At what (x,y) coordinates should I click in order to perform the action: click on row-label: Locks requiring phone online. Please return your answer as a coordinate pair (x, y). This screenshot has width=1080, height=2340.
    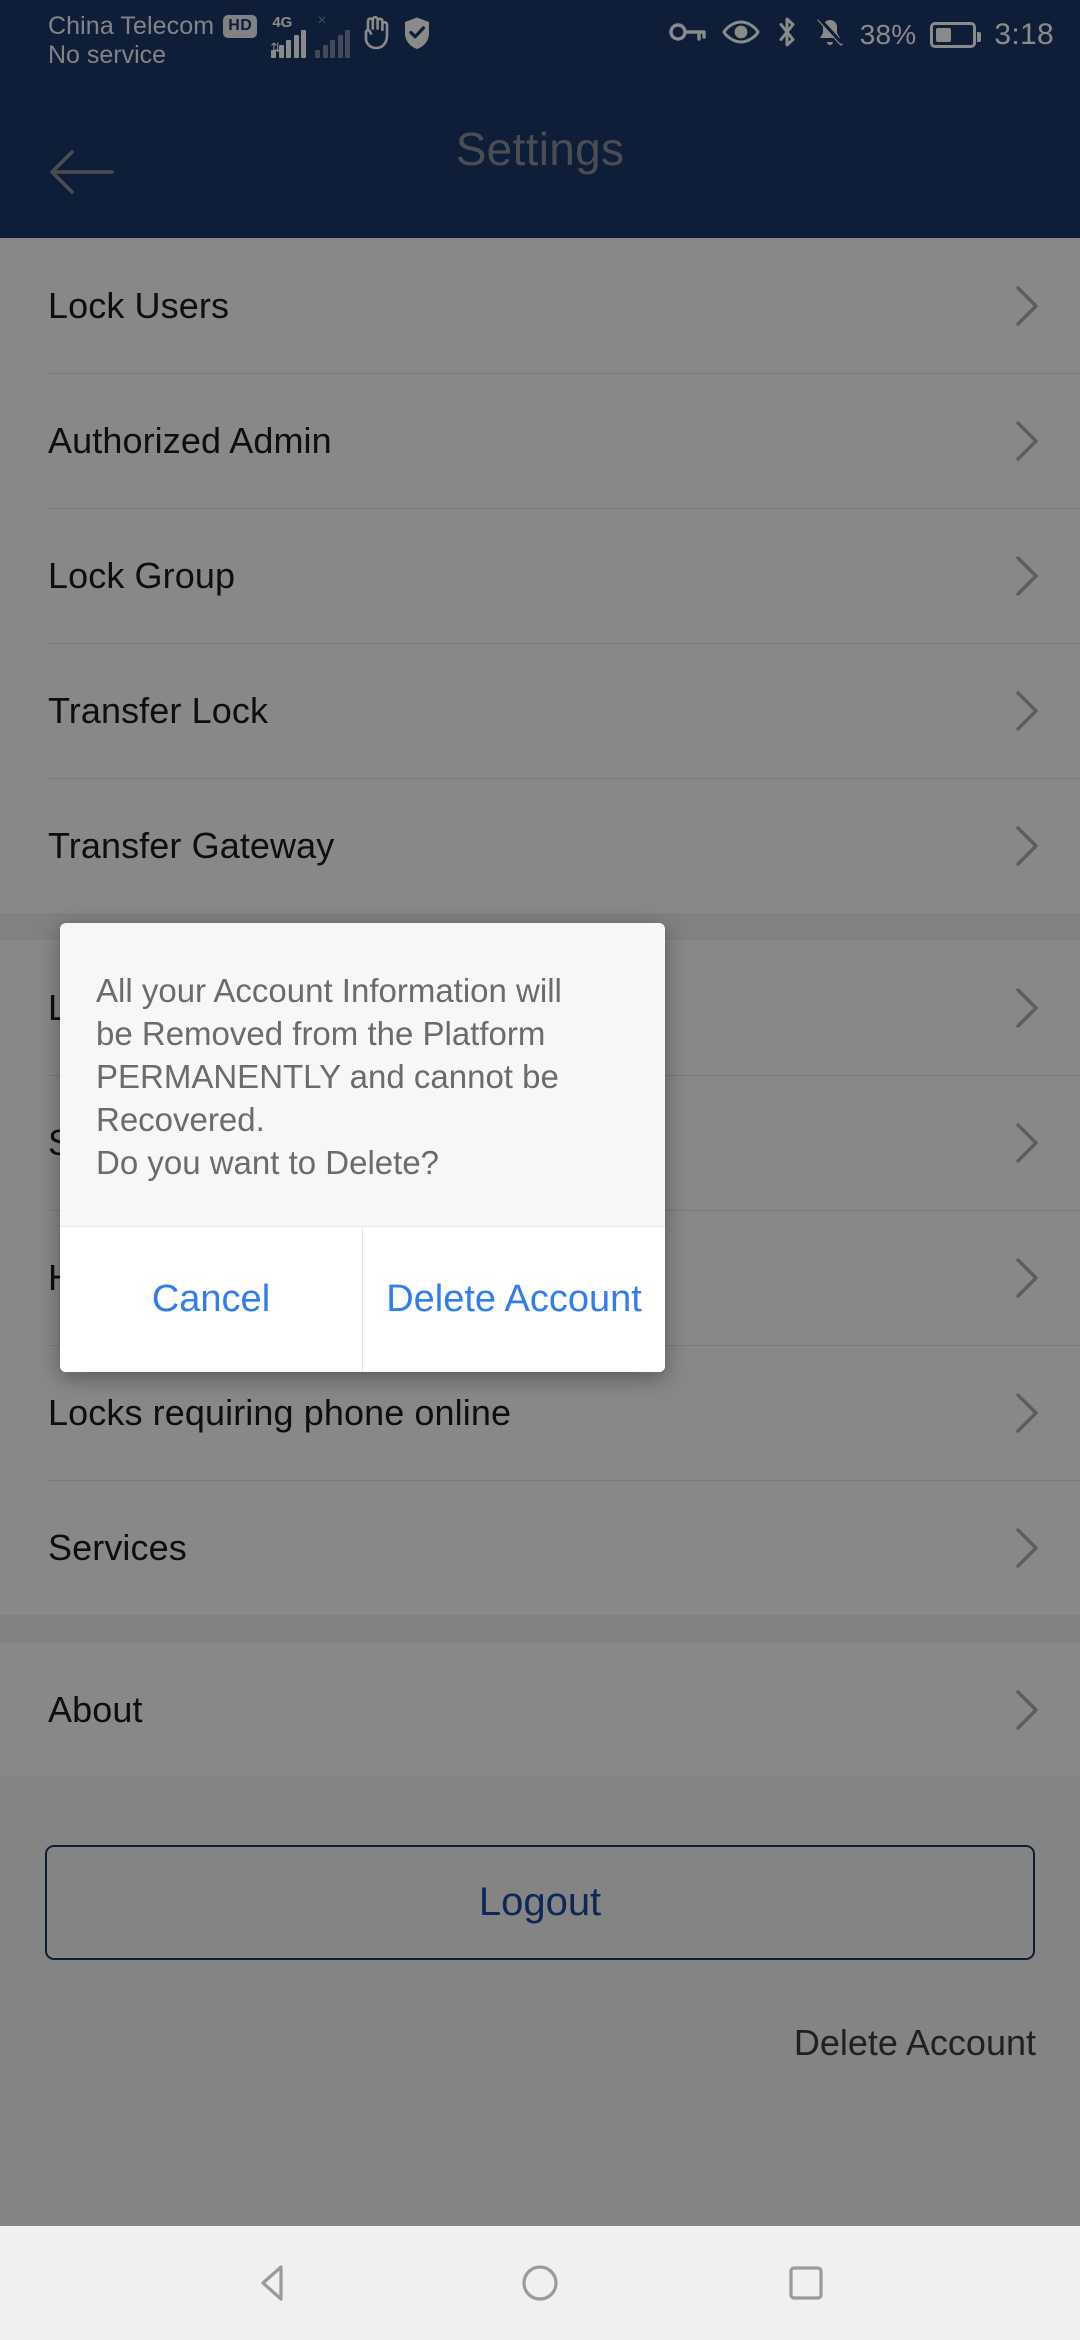
    Looking at the image, I should click on (280, 1412).